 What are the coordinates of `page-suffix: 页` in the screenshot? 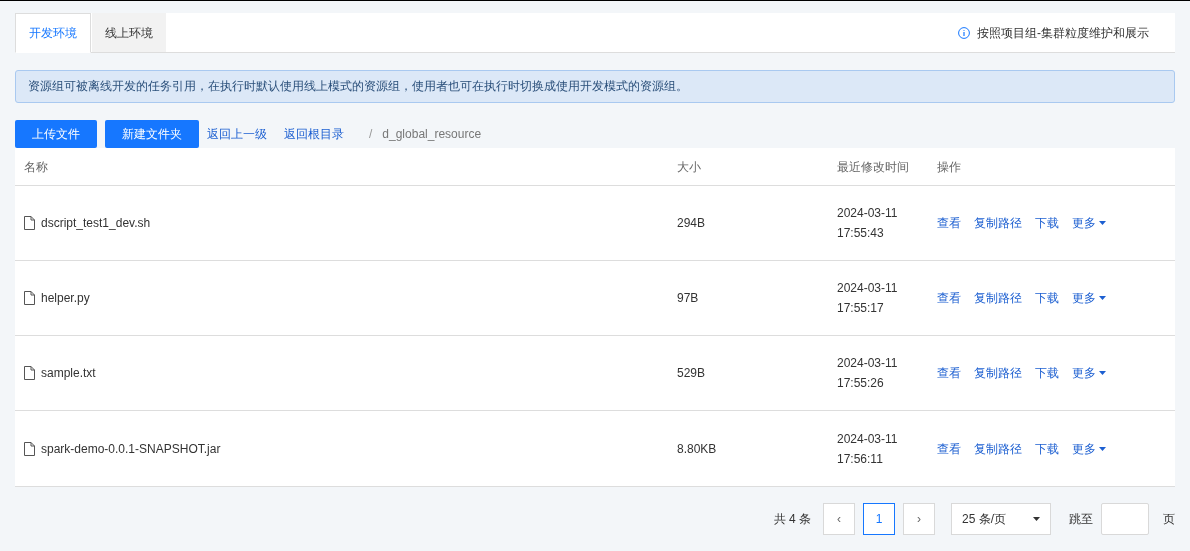 It's located at (1169, 519).